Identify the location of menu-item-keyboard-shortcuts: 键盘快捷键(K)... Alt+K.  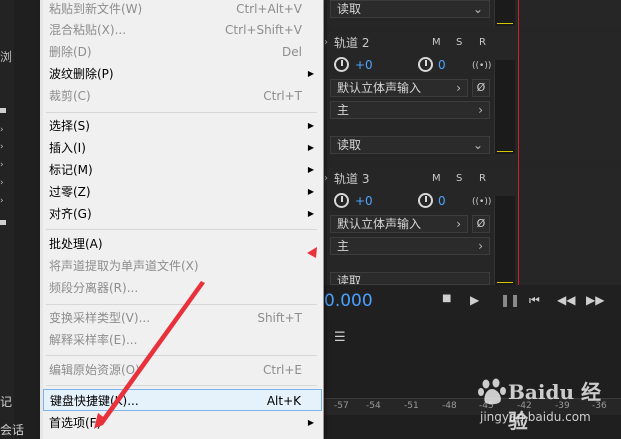
(182, 400).